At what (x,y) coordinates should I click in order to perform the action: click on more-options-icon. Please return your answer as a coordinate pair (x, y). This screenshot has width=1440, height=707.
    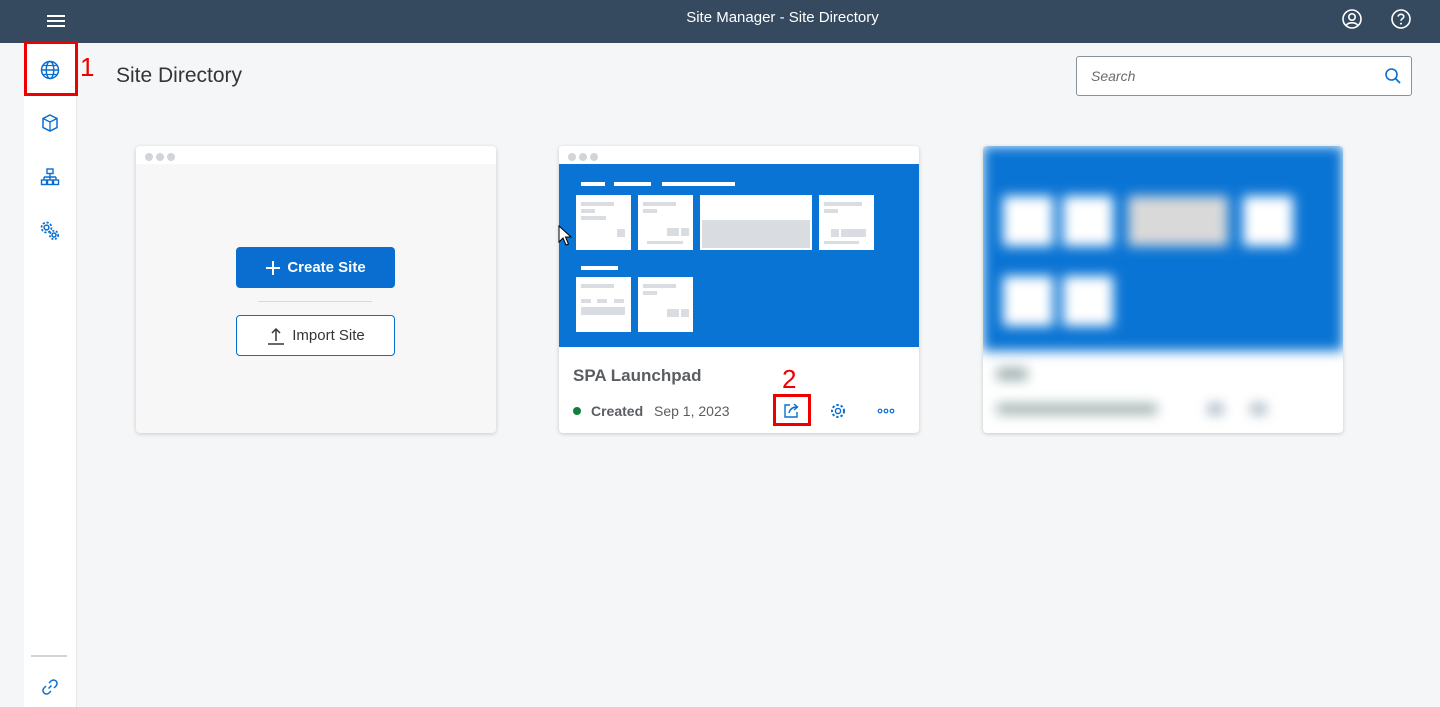
    Looking at the image, I should click on (886, 411).